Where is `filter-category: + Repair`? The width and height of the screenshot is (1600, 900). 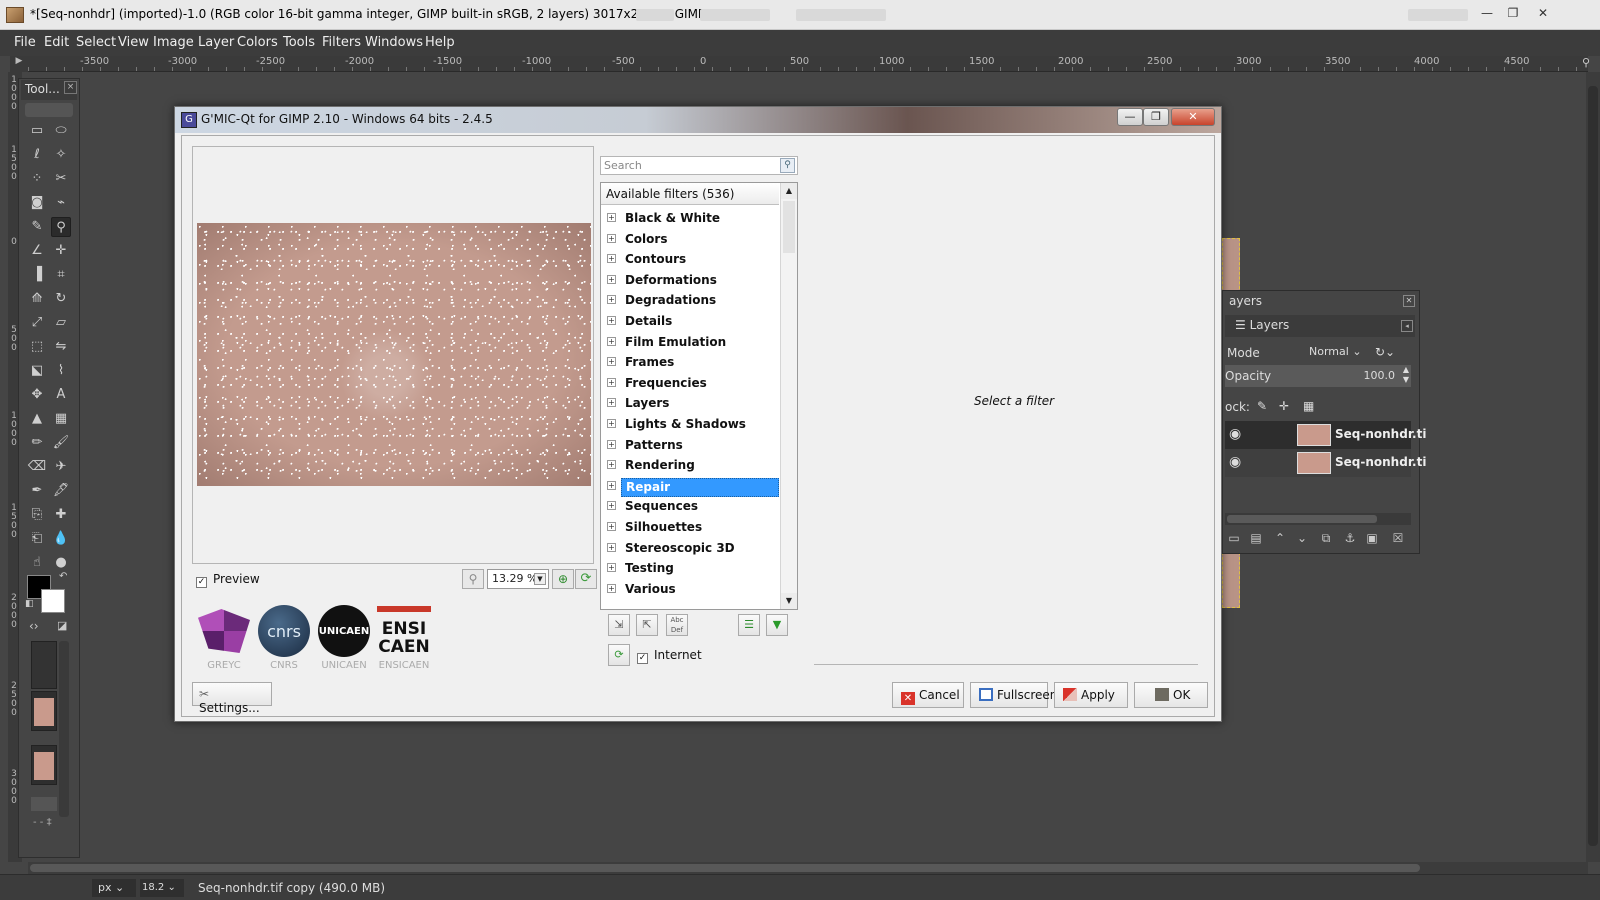 filter-category: + Repair is located at coordinates (690, 487).